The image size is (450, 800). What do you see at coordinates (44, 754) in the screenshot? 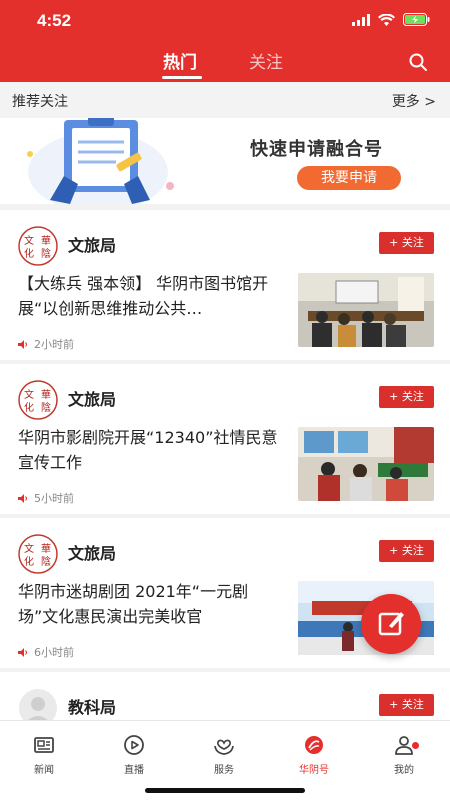
I see `nav-item-news: 新闻` at bounding box center [44, 754].